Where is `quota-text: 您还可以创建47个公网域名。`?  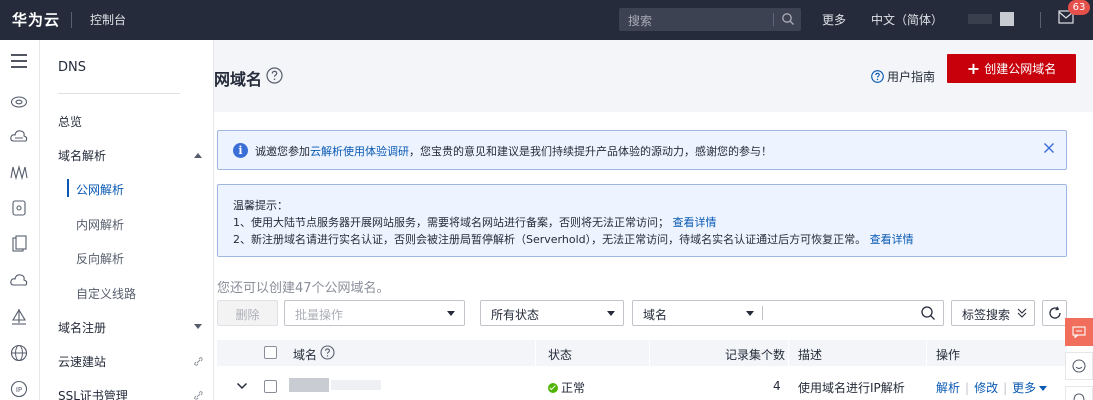 quota-text: 您还可以创建47个公网域名。 is located at coordinates (303, 288).